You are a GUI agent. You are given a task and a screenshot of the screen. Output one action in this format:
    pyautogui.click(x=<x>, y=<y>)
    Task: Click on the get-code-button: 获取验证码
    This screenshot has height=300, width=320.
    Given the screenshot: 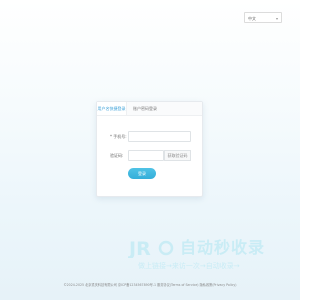 What is the action you would take?
    pyautogui.click(x=177, y=155)
    